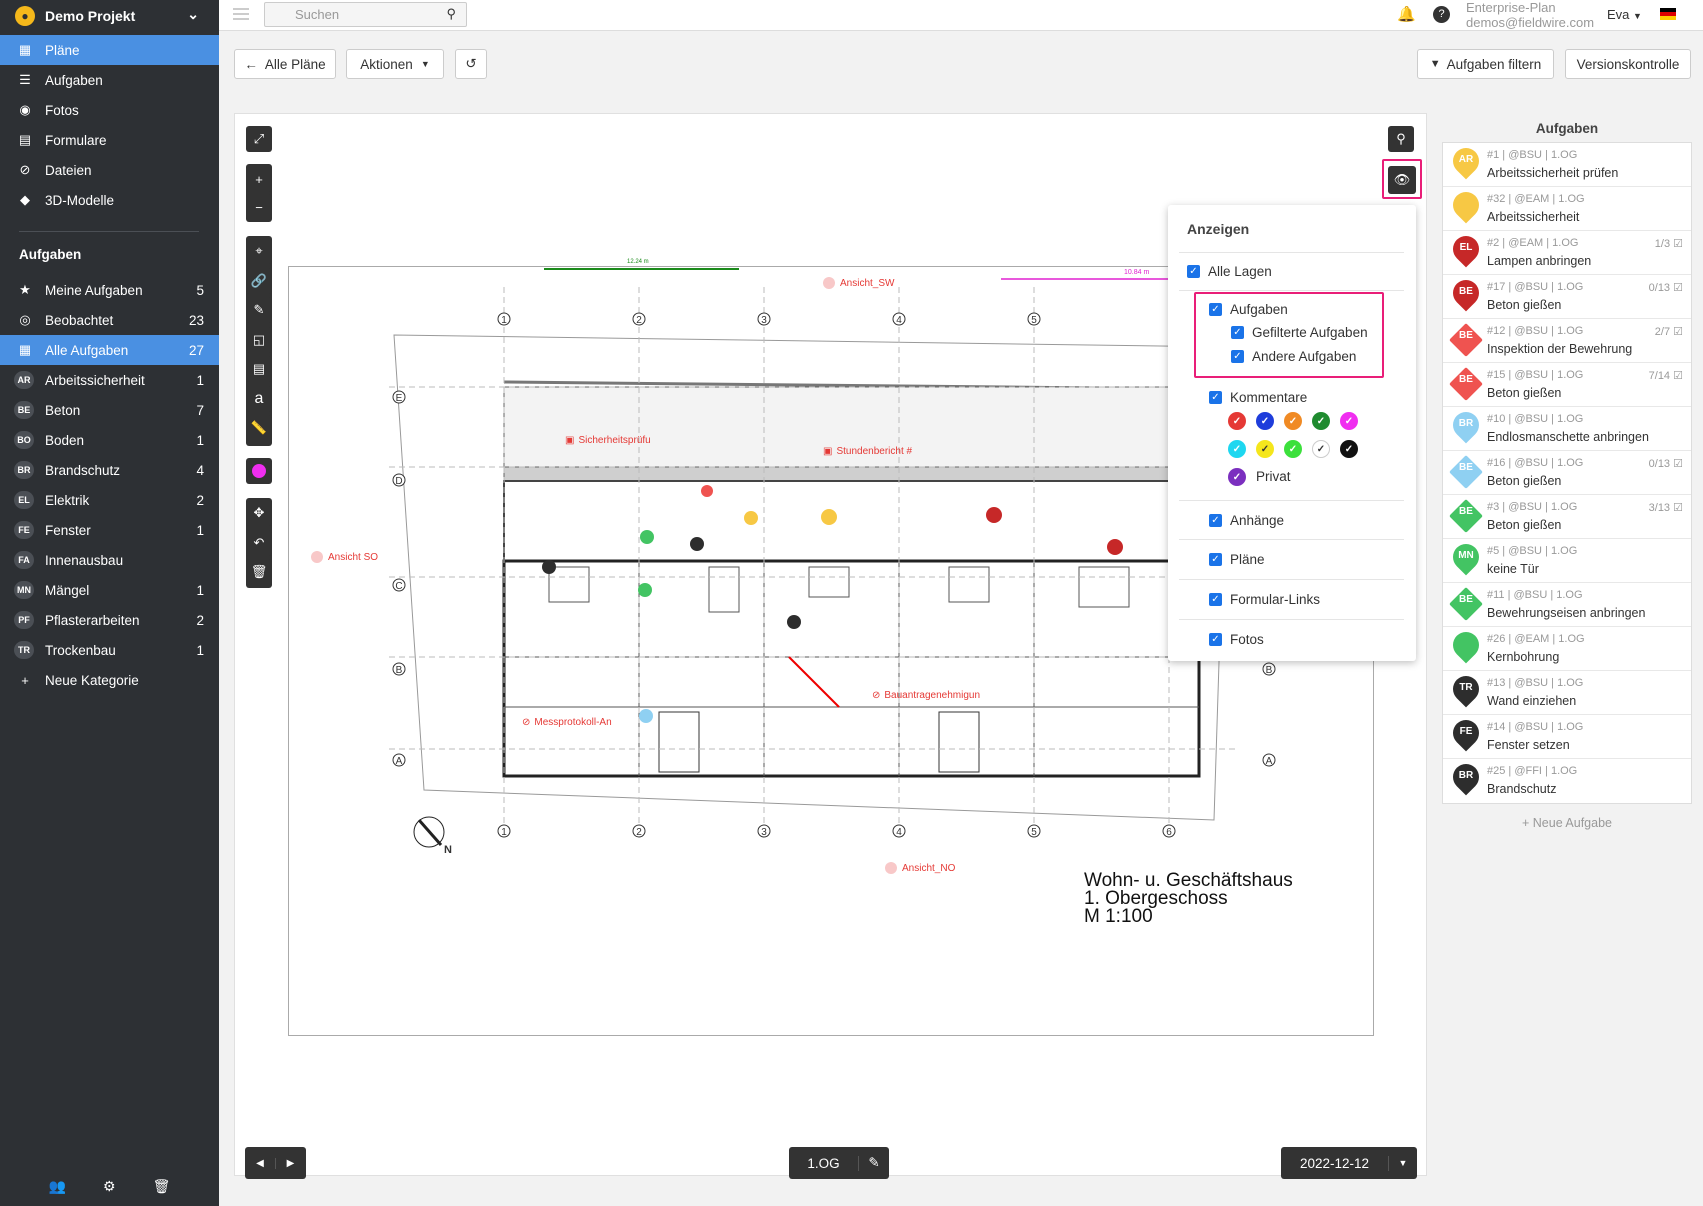 This screenshot has width=1703, height=1206. Describe the element at coordinates (259, 513) in the screenshot. I see `move-icon: ✥` at that location.